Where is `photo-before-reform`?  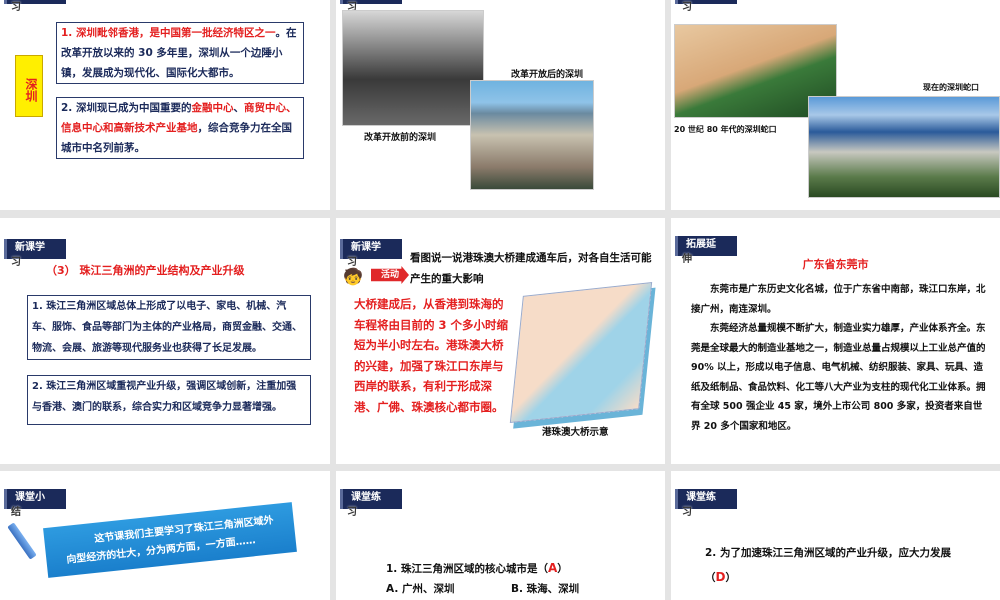
photo-before-reform is located at coordinates (413, 68).